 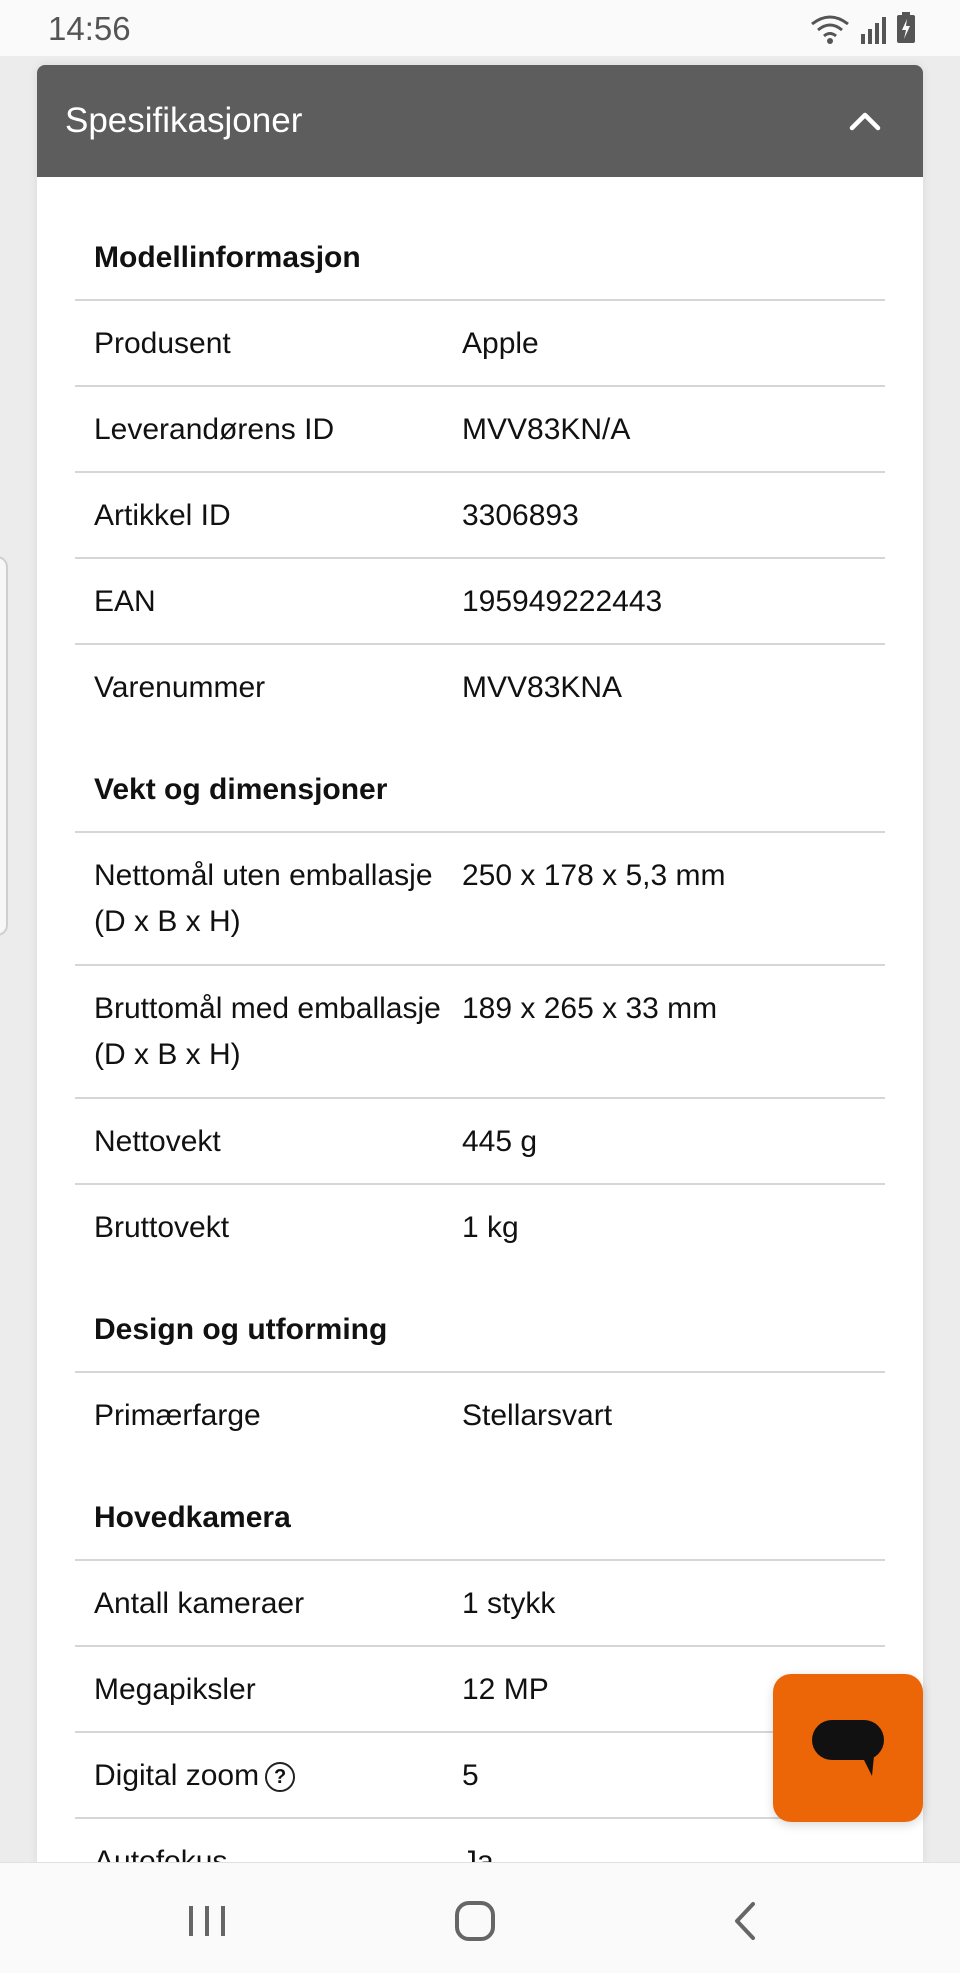 I want to click on spec-value: 250 x 178 x 5,3 mm, so click(x=594, y=875).